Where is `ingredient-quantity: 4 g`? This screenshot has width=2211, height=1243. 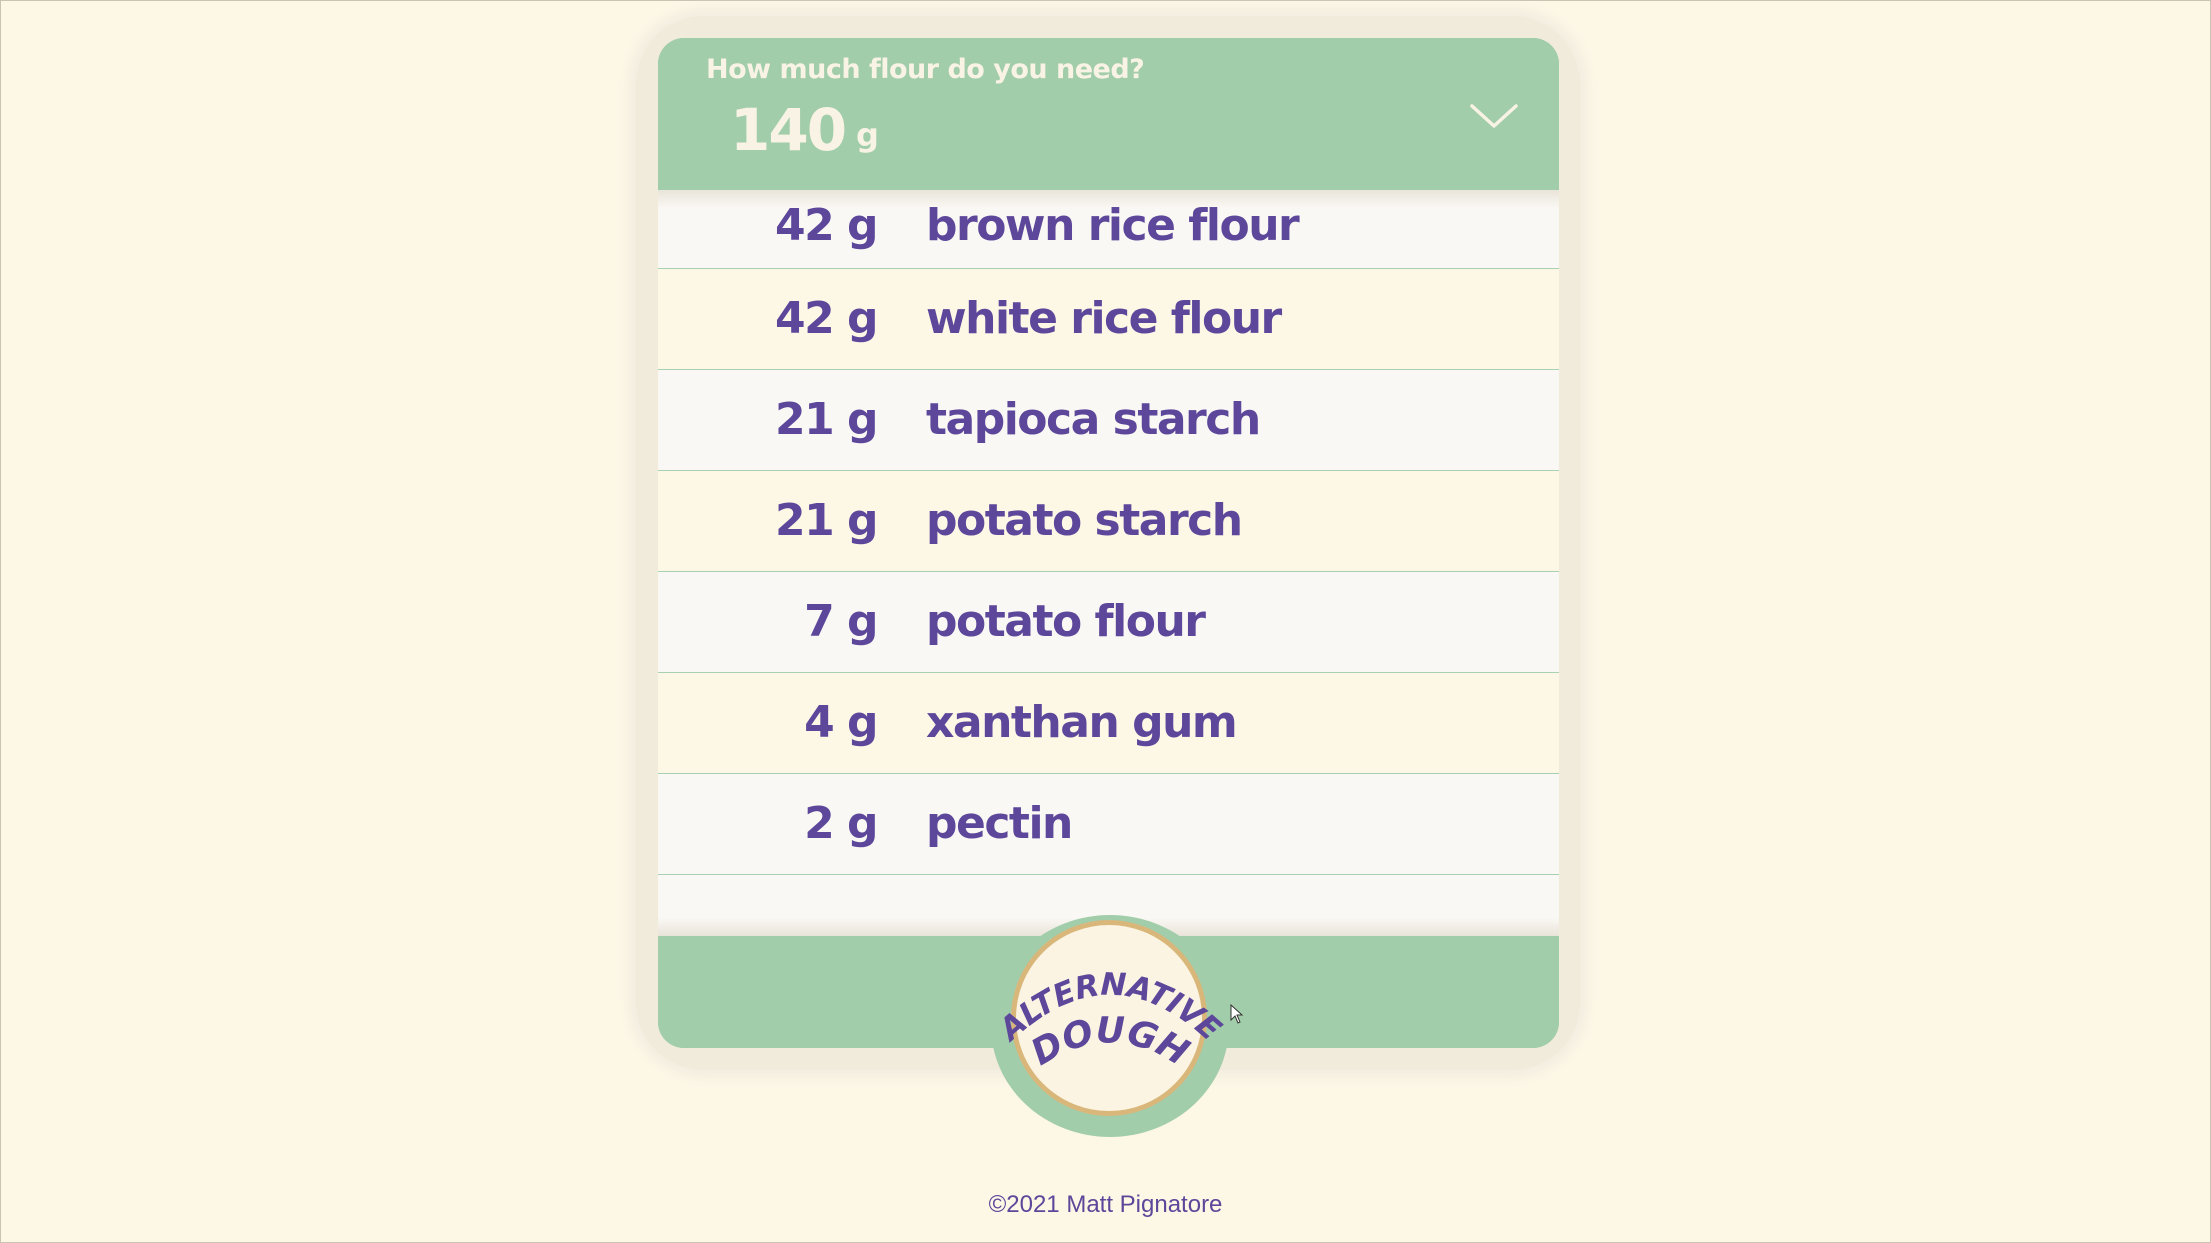
ingredient-quantity: 4 g is located at coordinates (841, 722).